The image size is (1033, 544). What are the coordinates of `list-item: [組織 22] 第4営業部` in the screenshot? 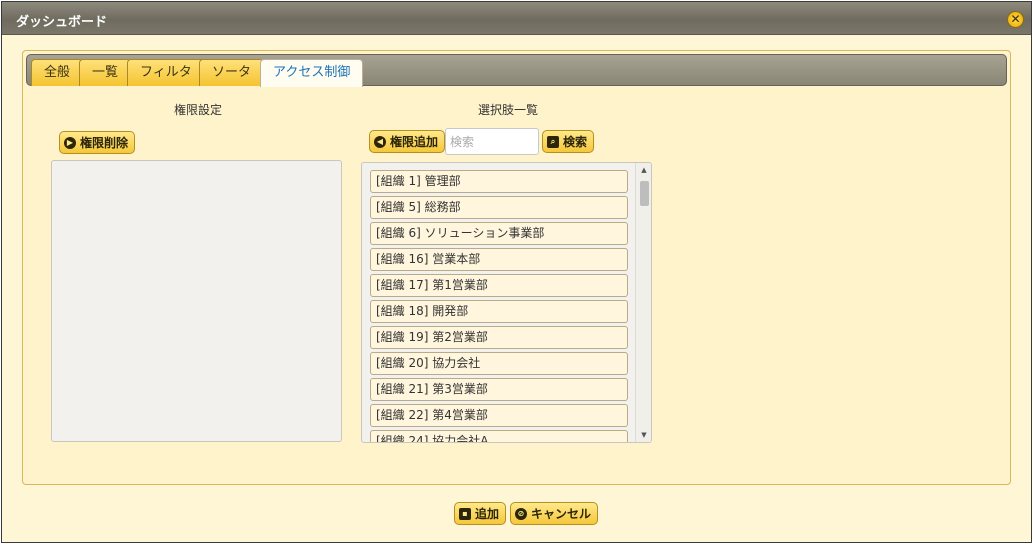 It's located at (499, 415).